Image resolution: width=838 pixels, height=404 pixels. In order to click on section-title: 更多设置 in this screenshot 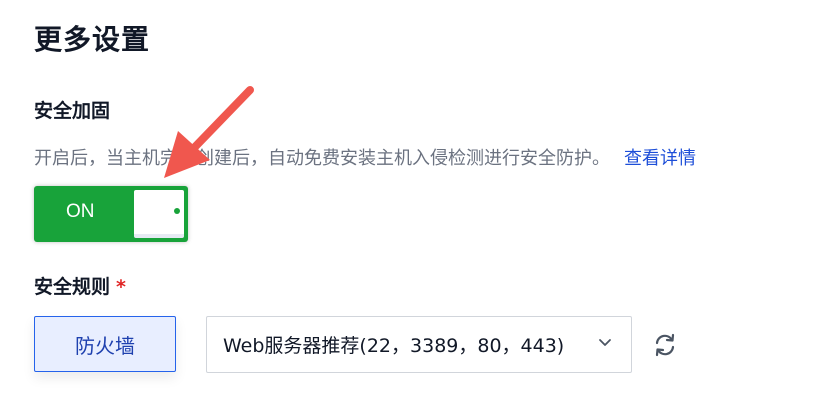, I will do `click(92, 39)`.